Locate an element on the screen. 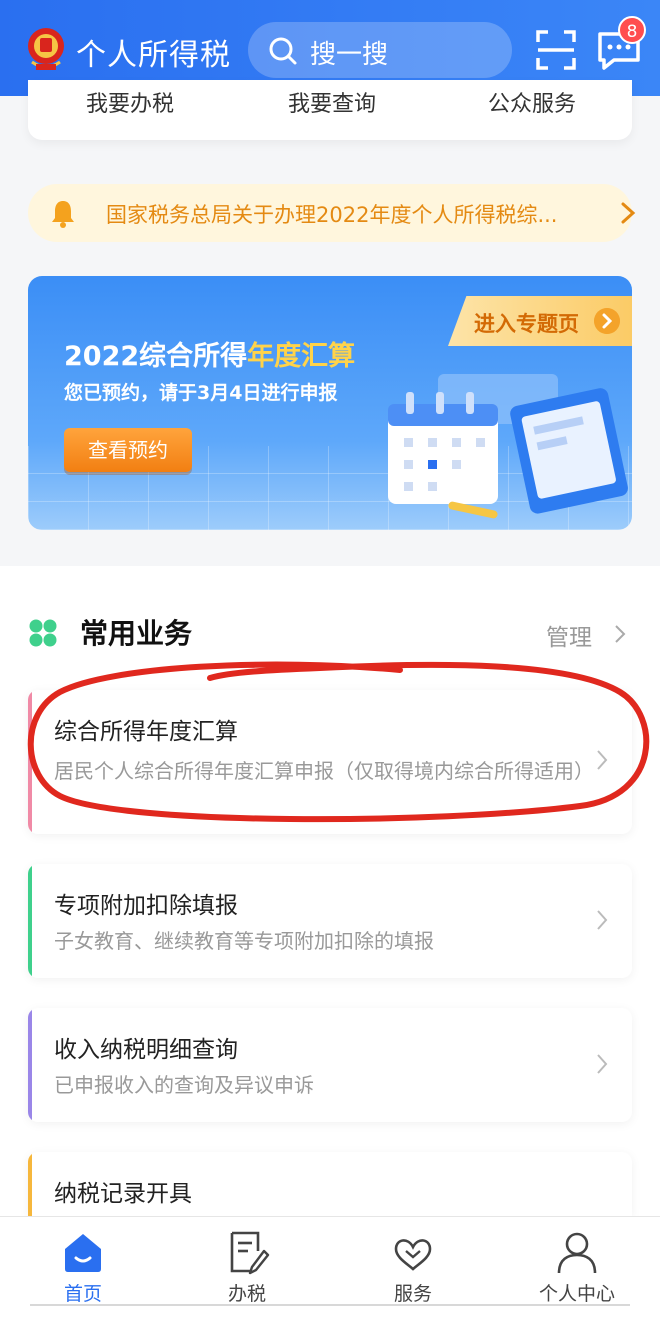 The image size is (660, 1324). tax-emblem-icon is located at coordinates (46, 49).